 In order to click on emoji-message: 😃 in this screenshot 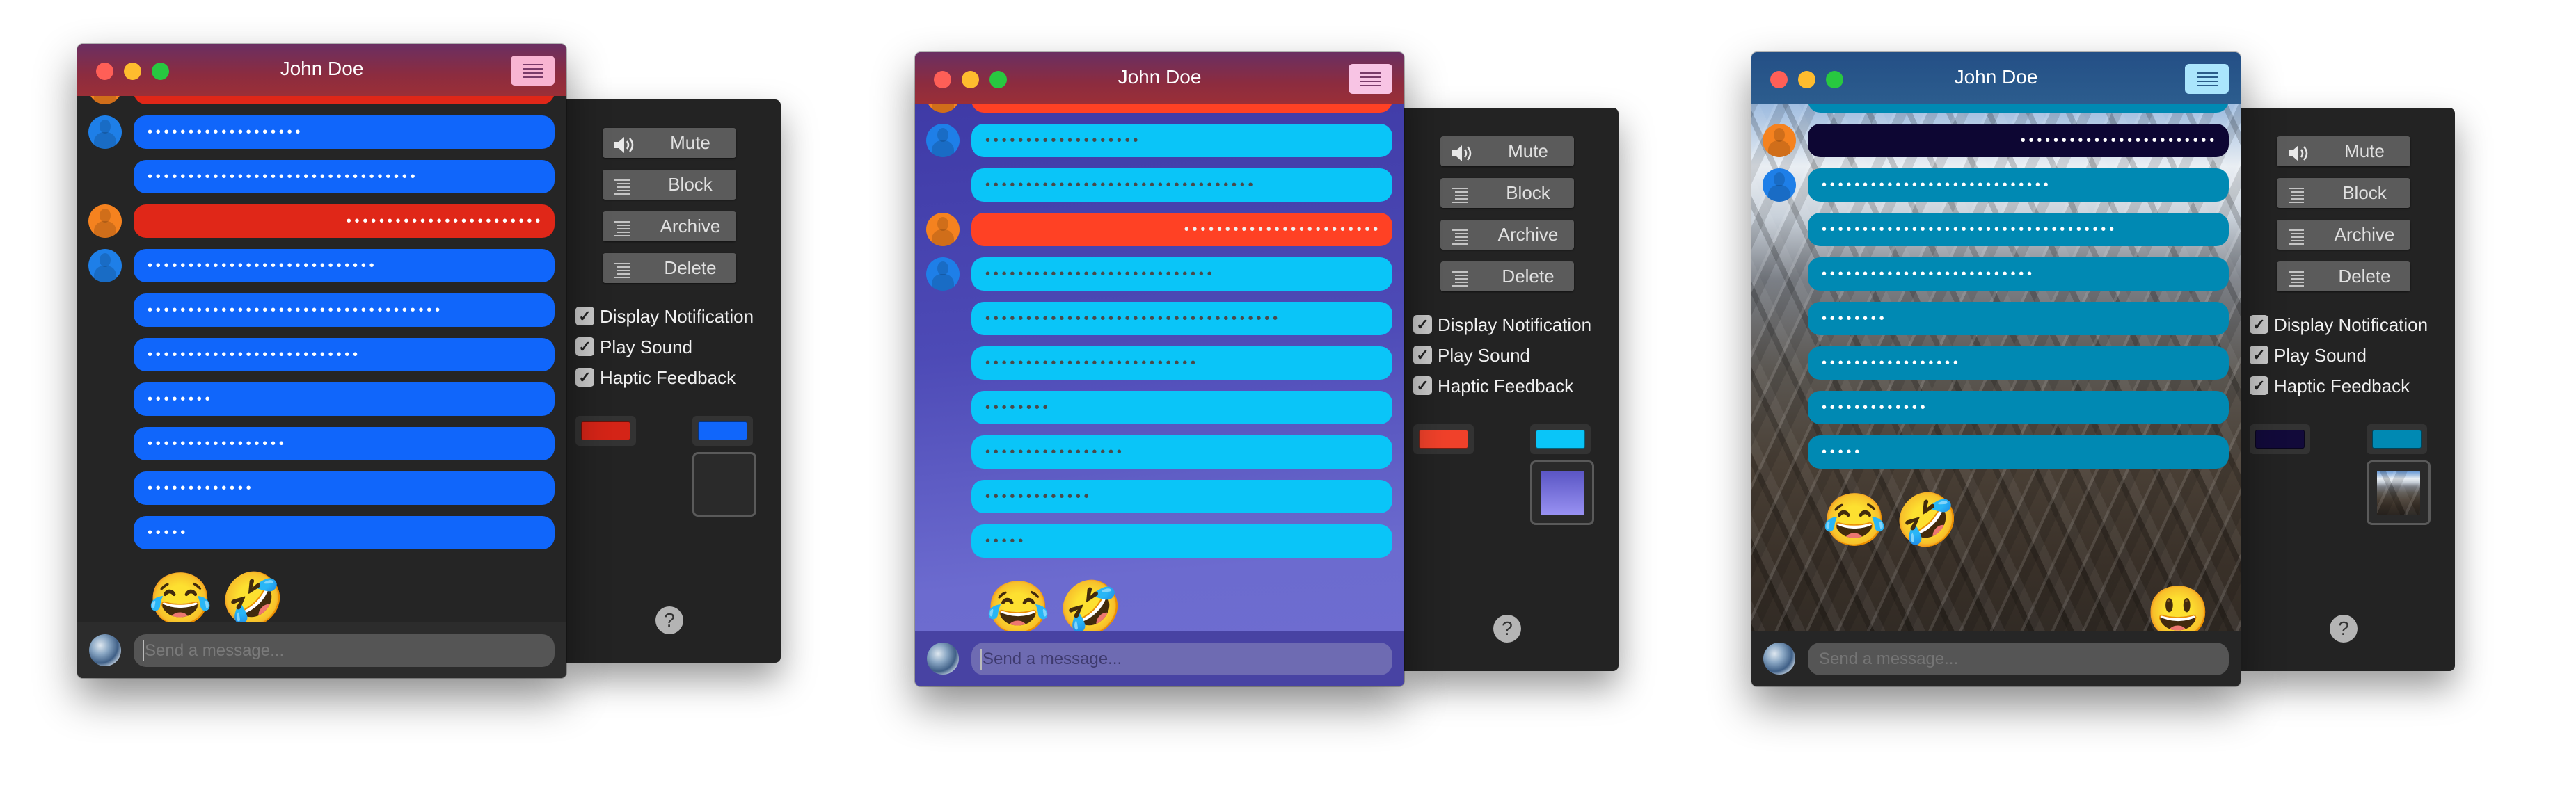, I will do `click(2178, 607)`.